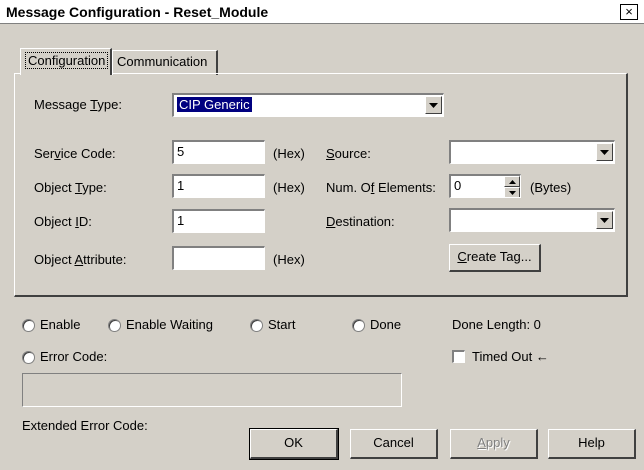 The width and height of the screenshot is (644, 470). I want to click on enable-waiting-indicator, so click(114, 325).